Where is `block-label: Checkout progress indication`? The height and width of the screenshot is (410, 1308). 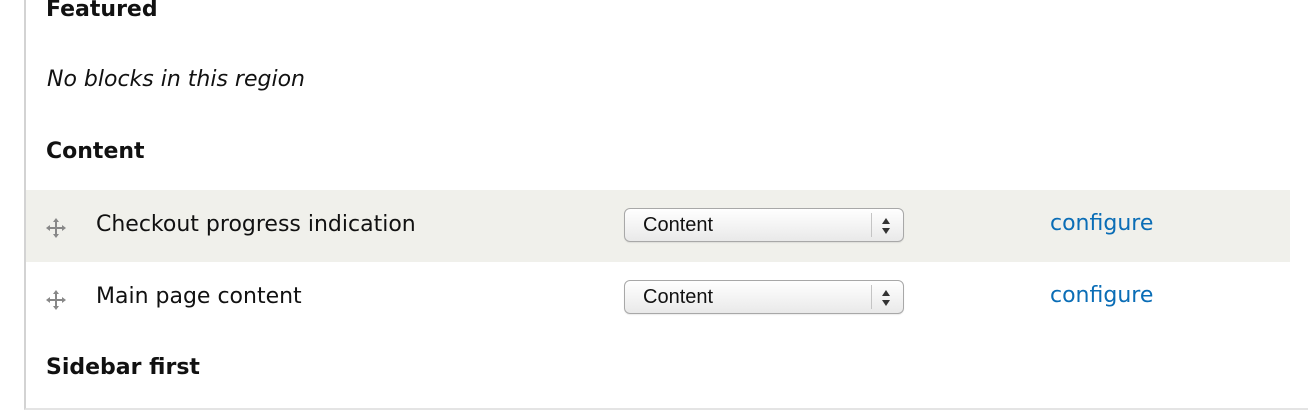
block-label: Checkout progress indication is located at coordinates (256, 224).